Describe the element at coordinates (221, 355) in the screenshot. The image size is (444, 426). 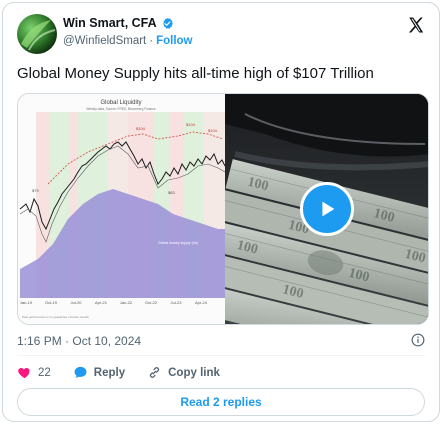
I see `divider` at that location.